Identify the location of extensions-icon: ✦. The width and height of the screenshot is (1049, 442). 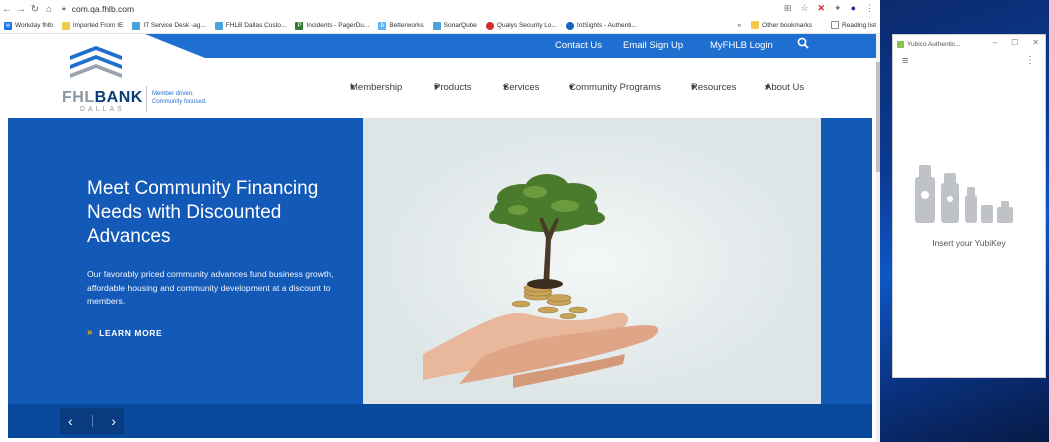
(838, 8).